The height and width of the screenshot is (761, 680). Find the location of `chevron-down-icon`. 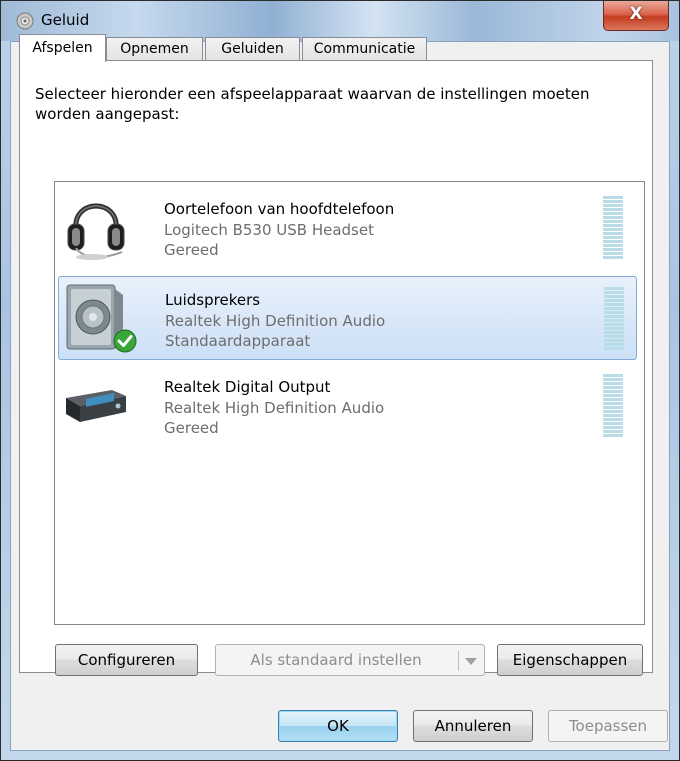

chevron-down-icon is located at coordinates (471, 661).